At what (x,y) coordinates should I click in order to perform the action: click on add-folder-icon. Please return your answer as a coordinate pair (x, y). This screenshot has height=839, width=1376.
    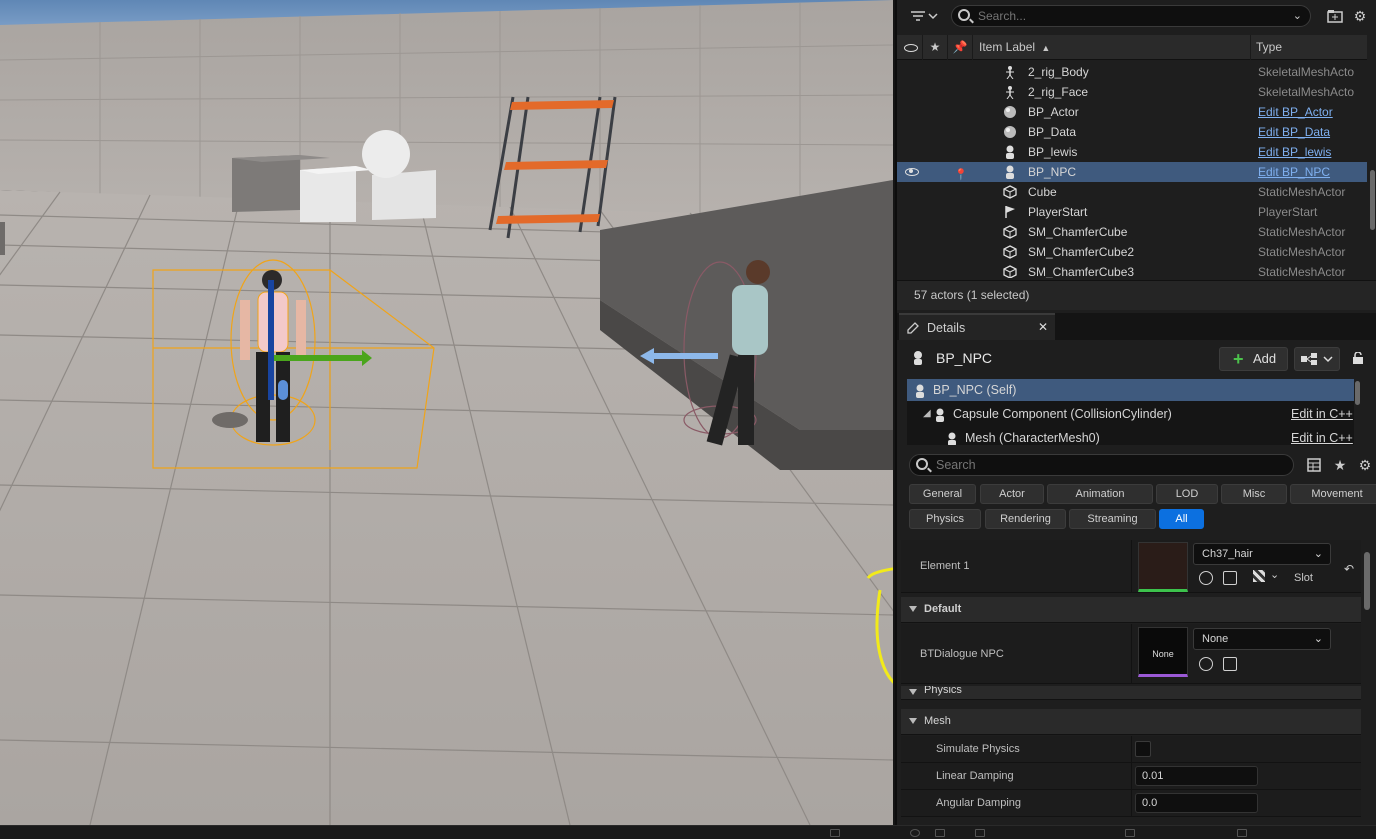
    Looking at the image, I should click on (1335, 16).